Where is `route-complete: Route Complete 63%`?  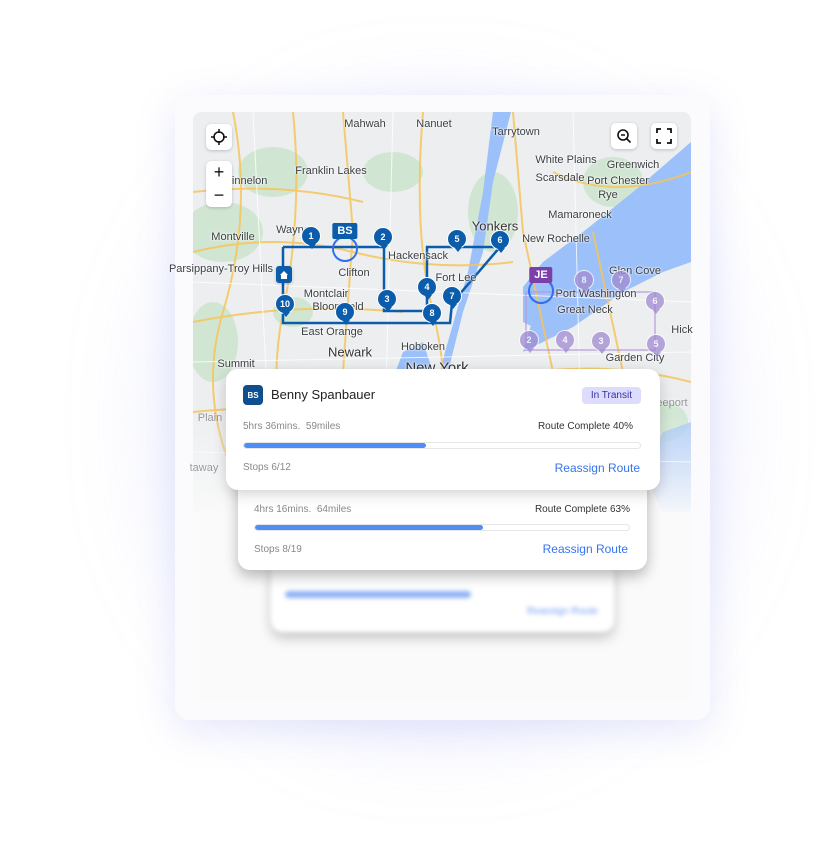 route-complete: Route Complete 63% is located at coordinates (582, 509).